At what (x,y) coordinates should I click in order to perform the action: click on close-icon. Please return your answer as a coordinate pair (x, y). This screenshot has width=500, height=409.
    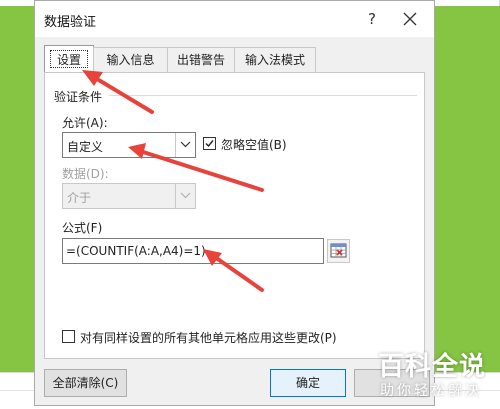
    Looking at the image, I should click on (410, 19).